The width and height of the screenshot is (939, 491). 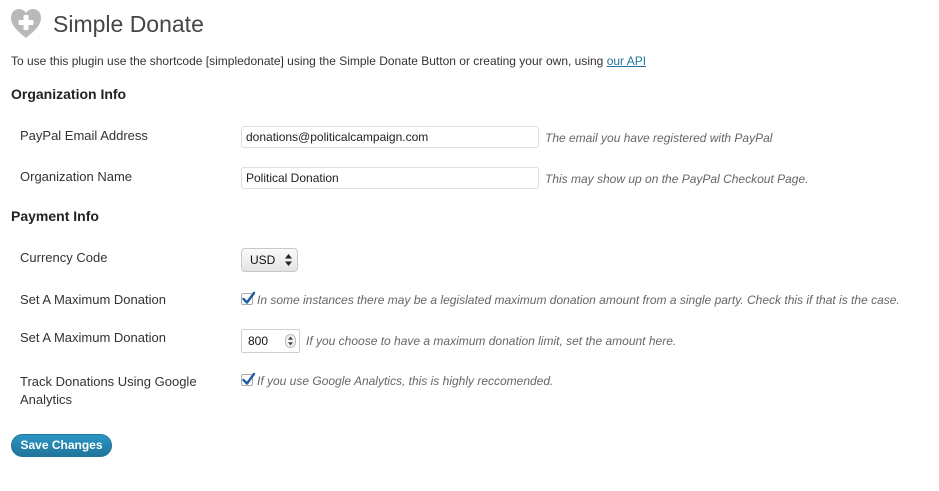 I want to click on max-donation-amount-field: 800, so click(x=270, y=341).